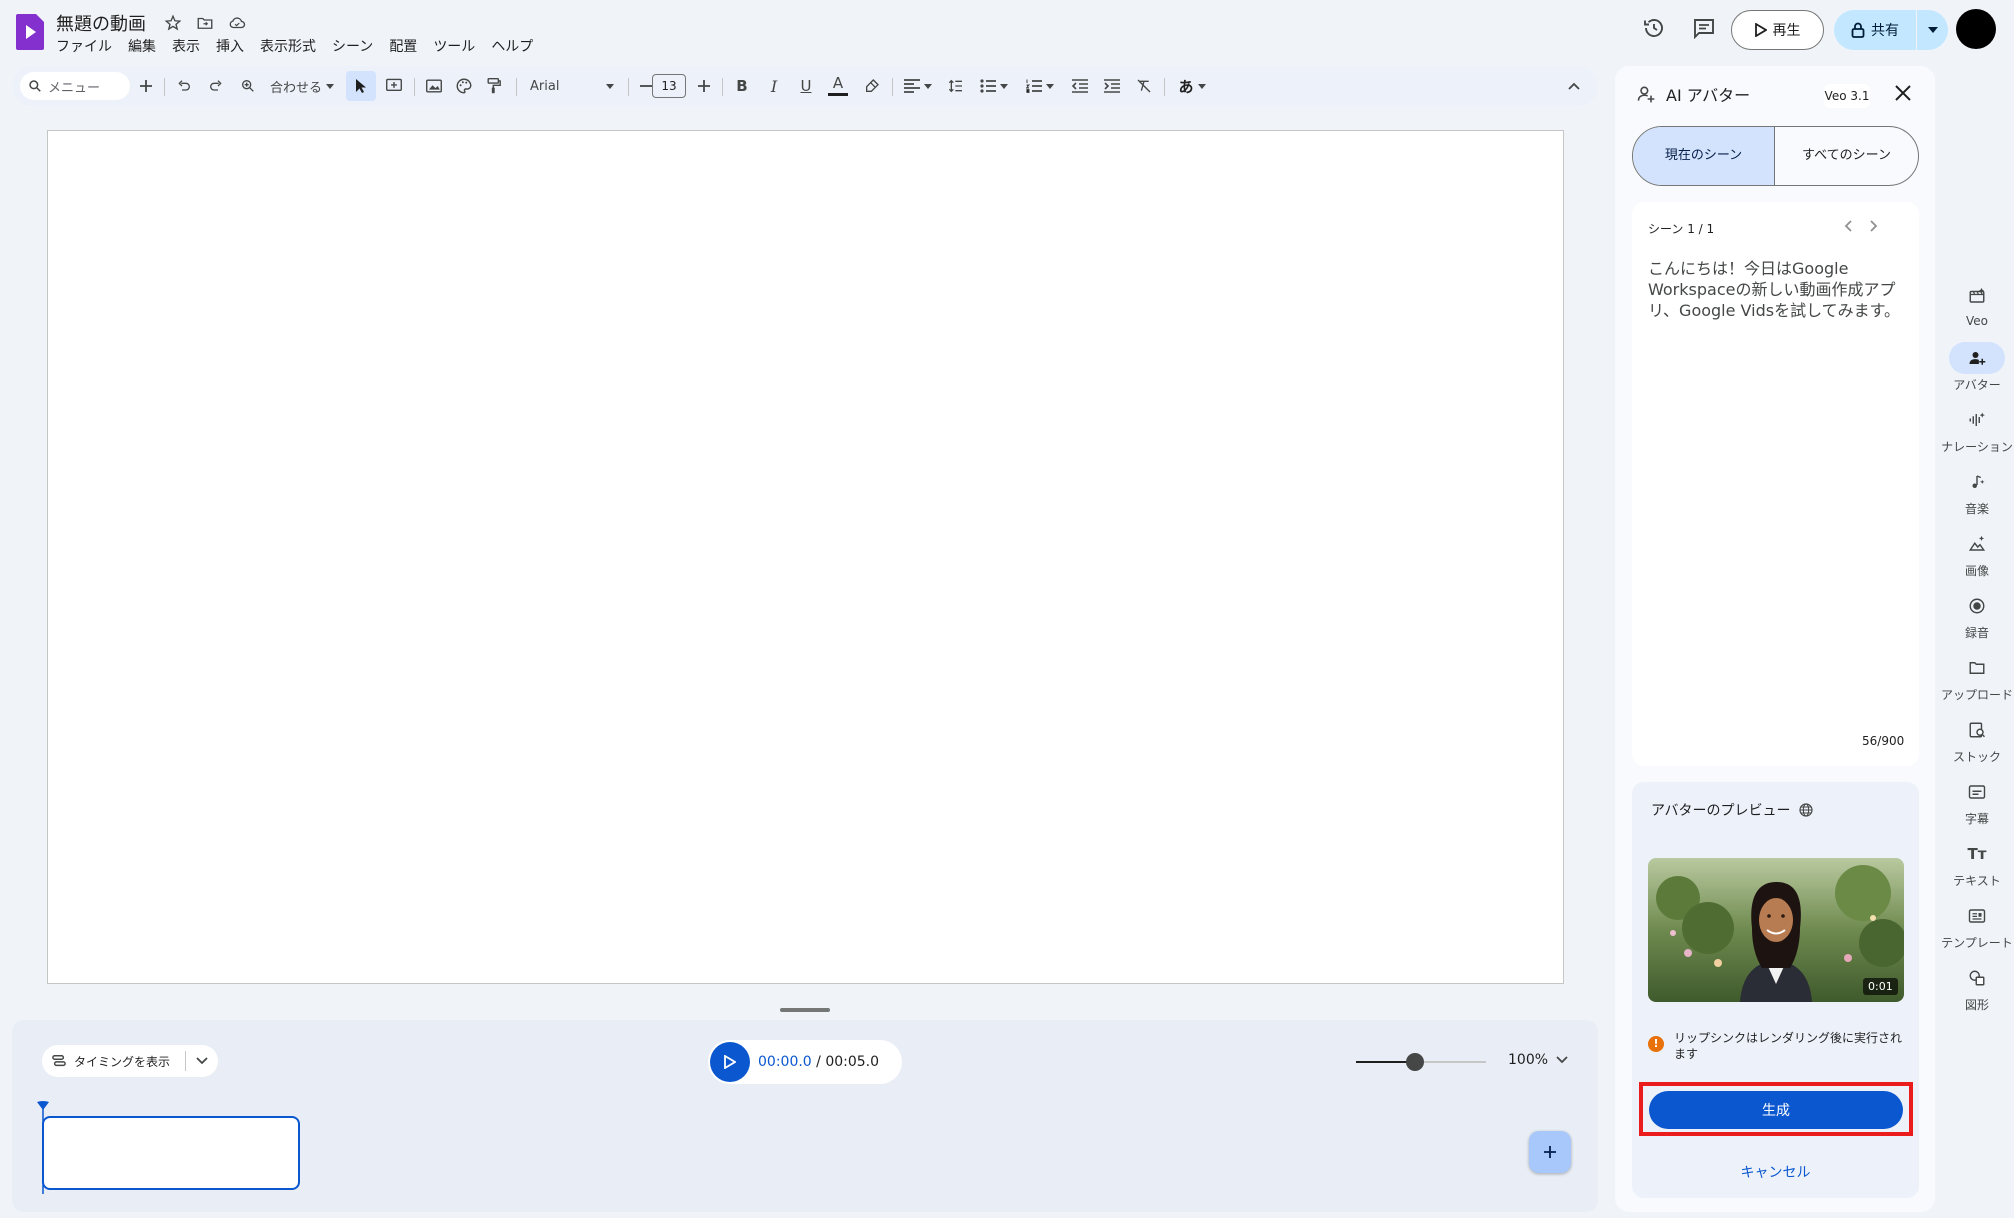 This screenshot has height=1218, width=2014. What do you see at coordinates (394, 86) in the screenshot?
I see `textbox-tool-icon` at bounding box center [394, 86].